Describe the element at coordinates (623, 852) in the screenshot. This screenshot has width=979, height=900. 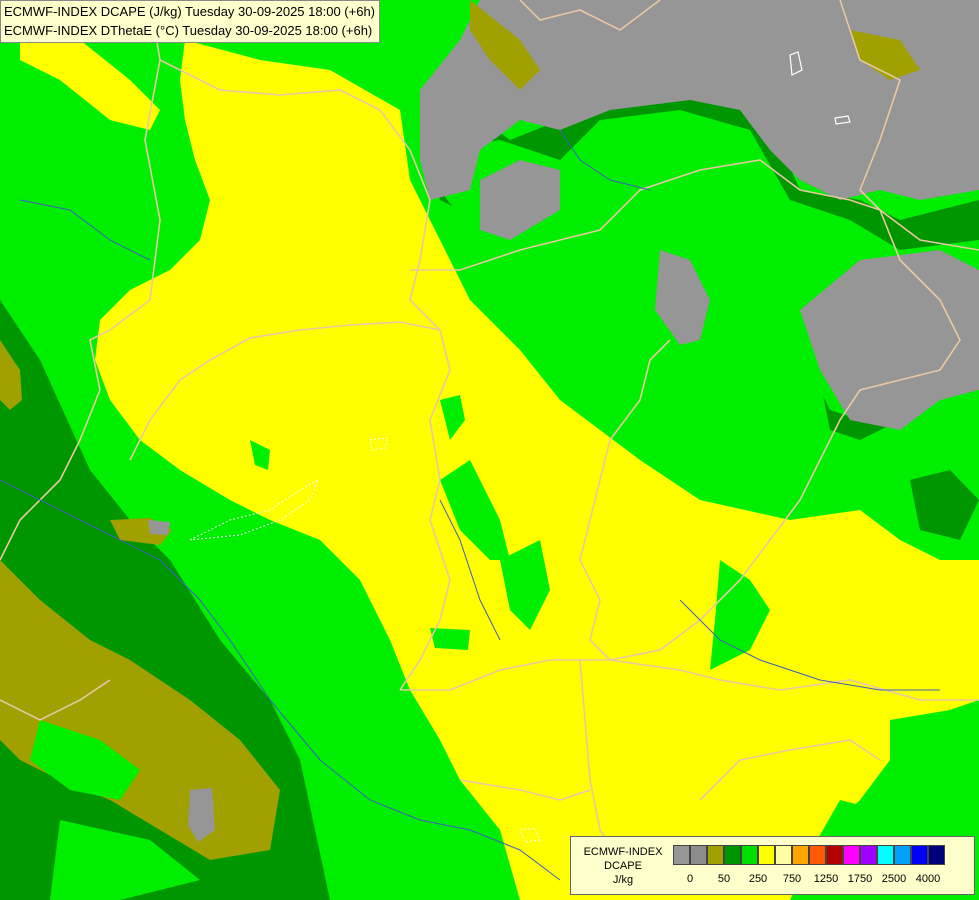
I see `legend-model: ECMWF-INDEX` at that location.